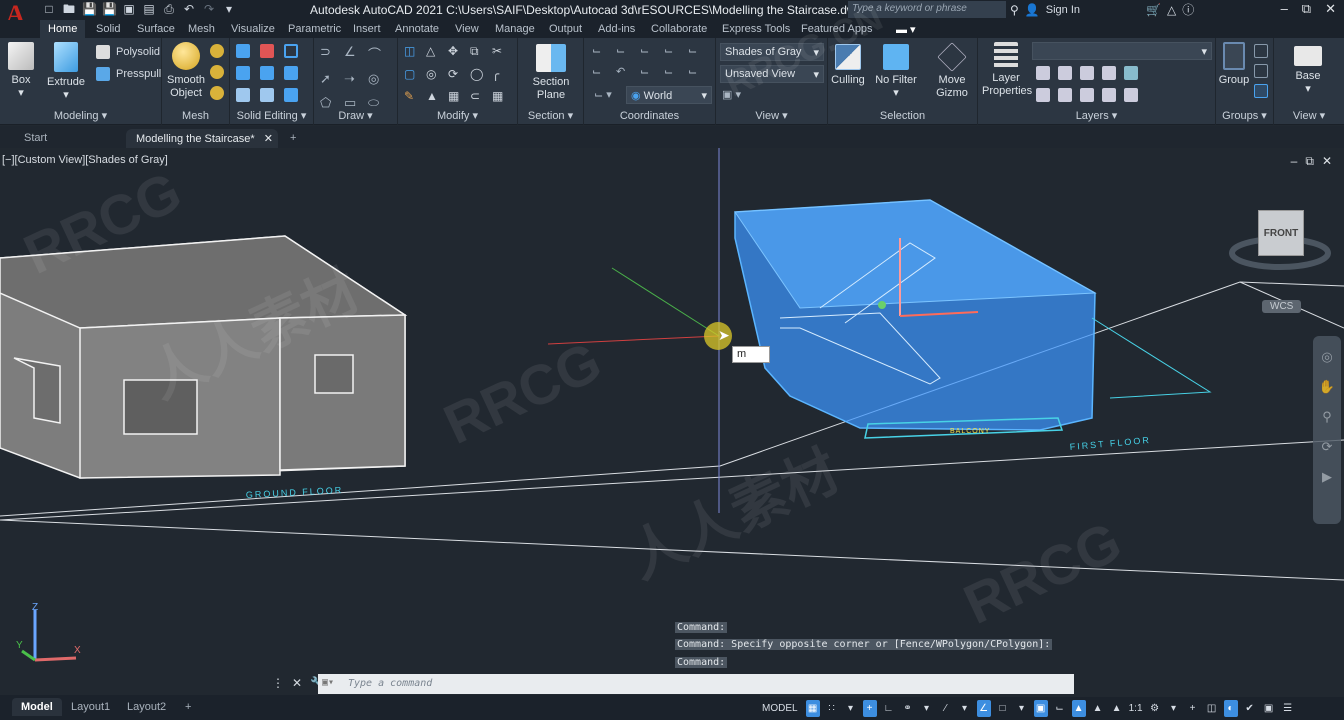 This screenshot has width=1344, height=720. Describe the element at coordinates (467, 29) in the screenshot. I see `tab-view: View` at that location.